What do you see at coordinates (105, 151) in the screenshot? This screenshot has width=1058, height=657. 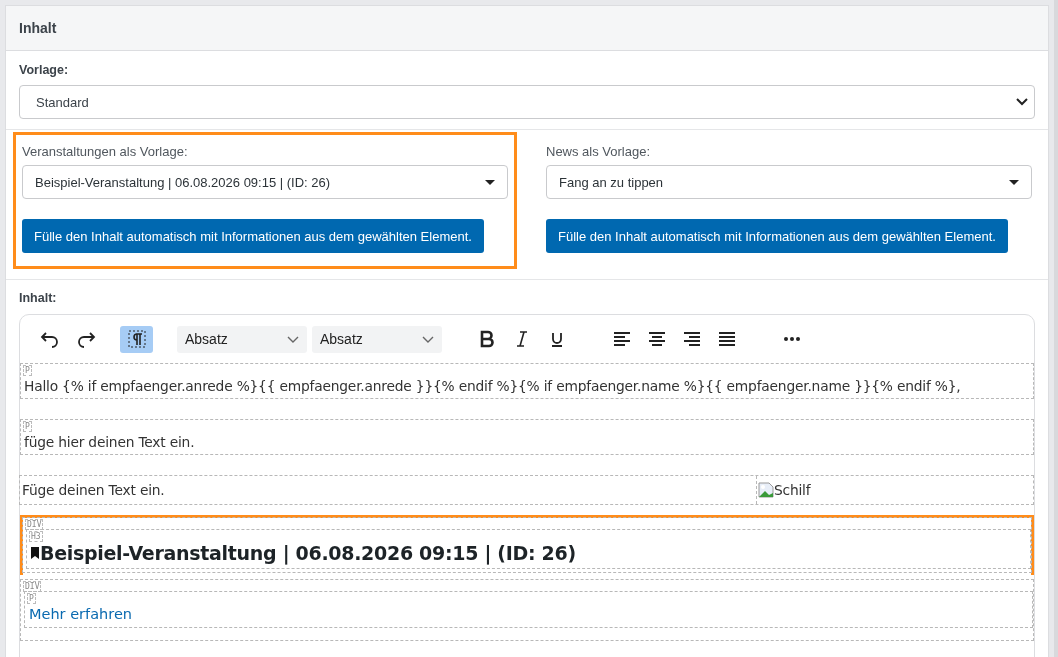 I see `field-label: Veranstaltungen als Vorlage:` at bounding box center [105, 151].